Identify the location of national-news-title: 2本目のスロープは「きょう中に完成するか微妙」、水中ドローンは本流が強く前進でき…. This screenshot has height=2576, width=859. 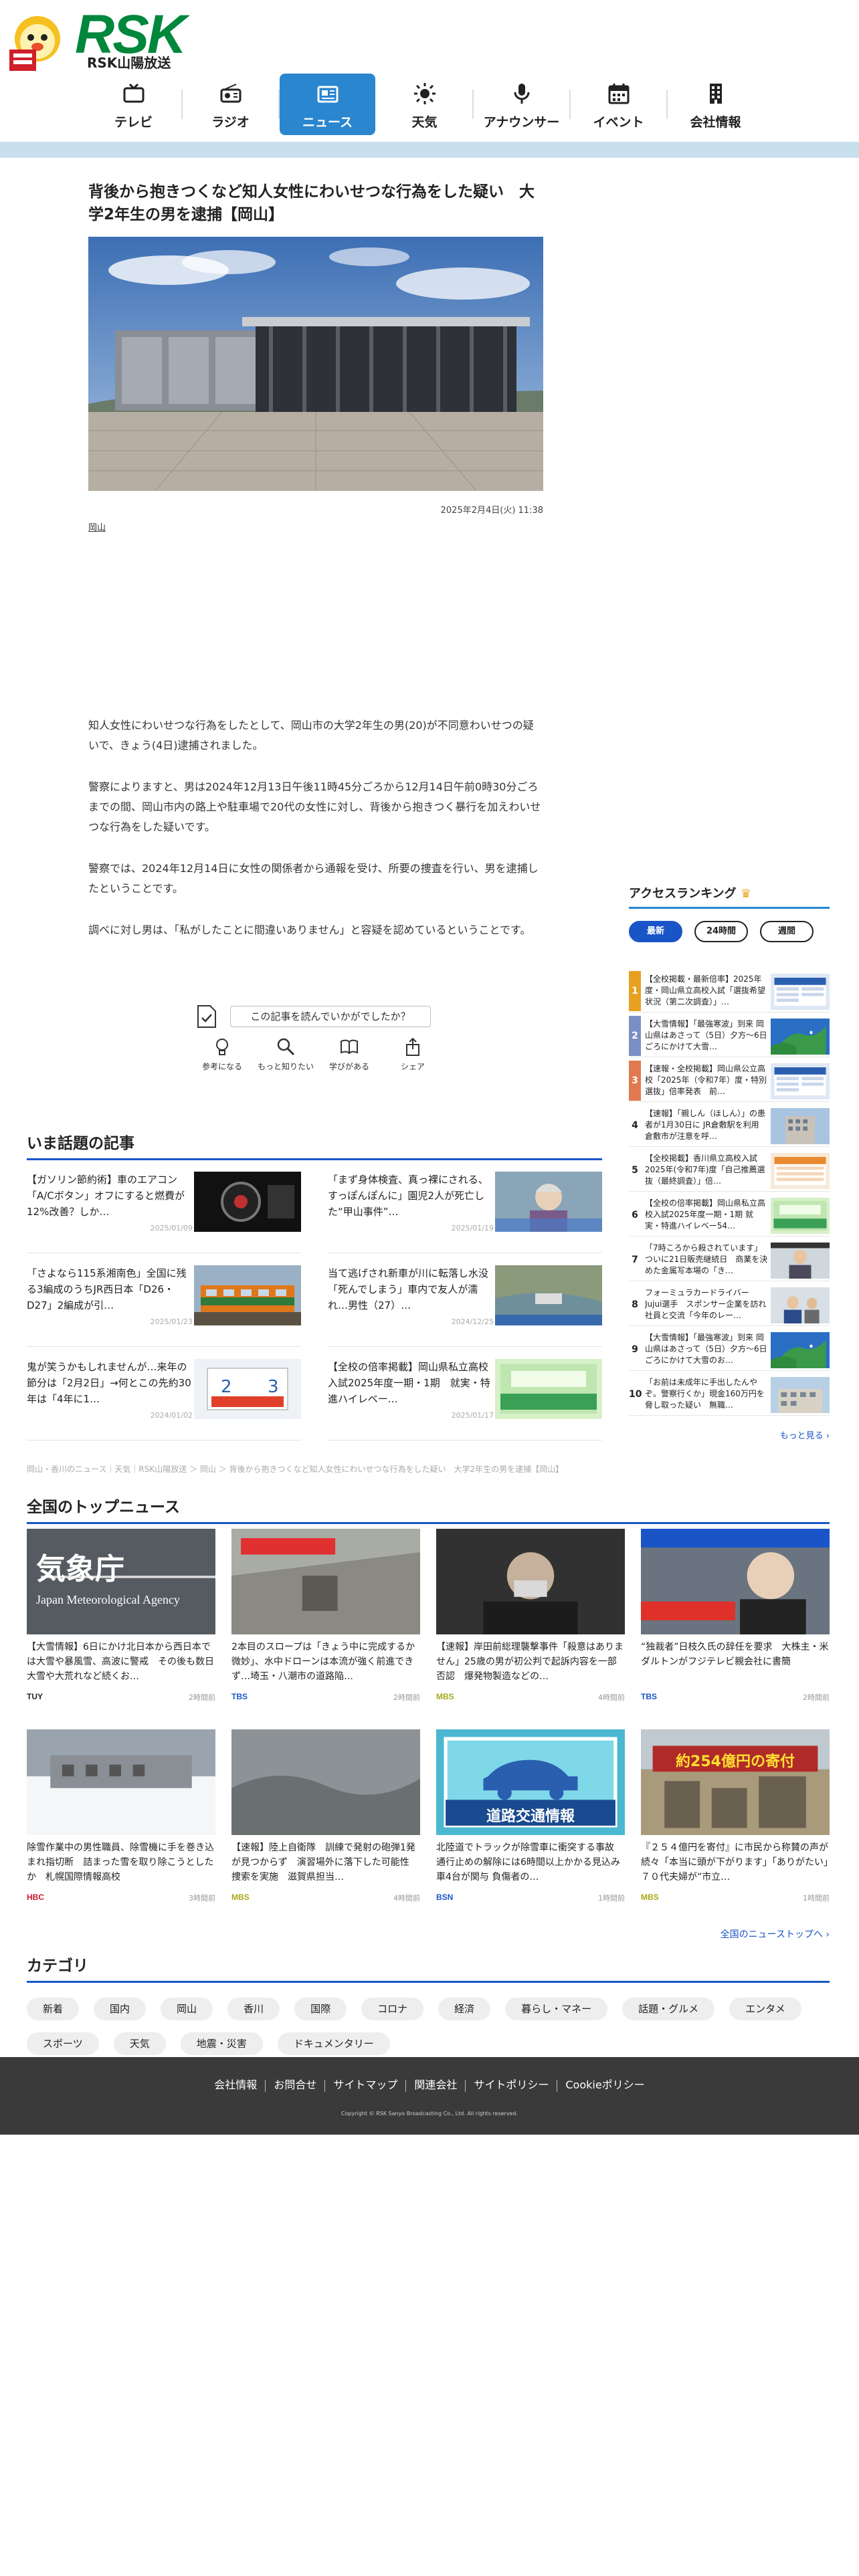
(323, 1662).